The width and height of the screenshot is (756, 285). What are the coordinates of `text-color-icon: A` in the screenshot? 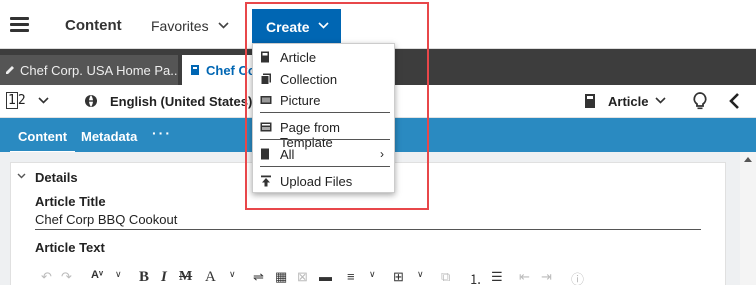 It's located at (210, 277).